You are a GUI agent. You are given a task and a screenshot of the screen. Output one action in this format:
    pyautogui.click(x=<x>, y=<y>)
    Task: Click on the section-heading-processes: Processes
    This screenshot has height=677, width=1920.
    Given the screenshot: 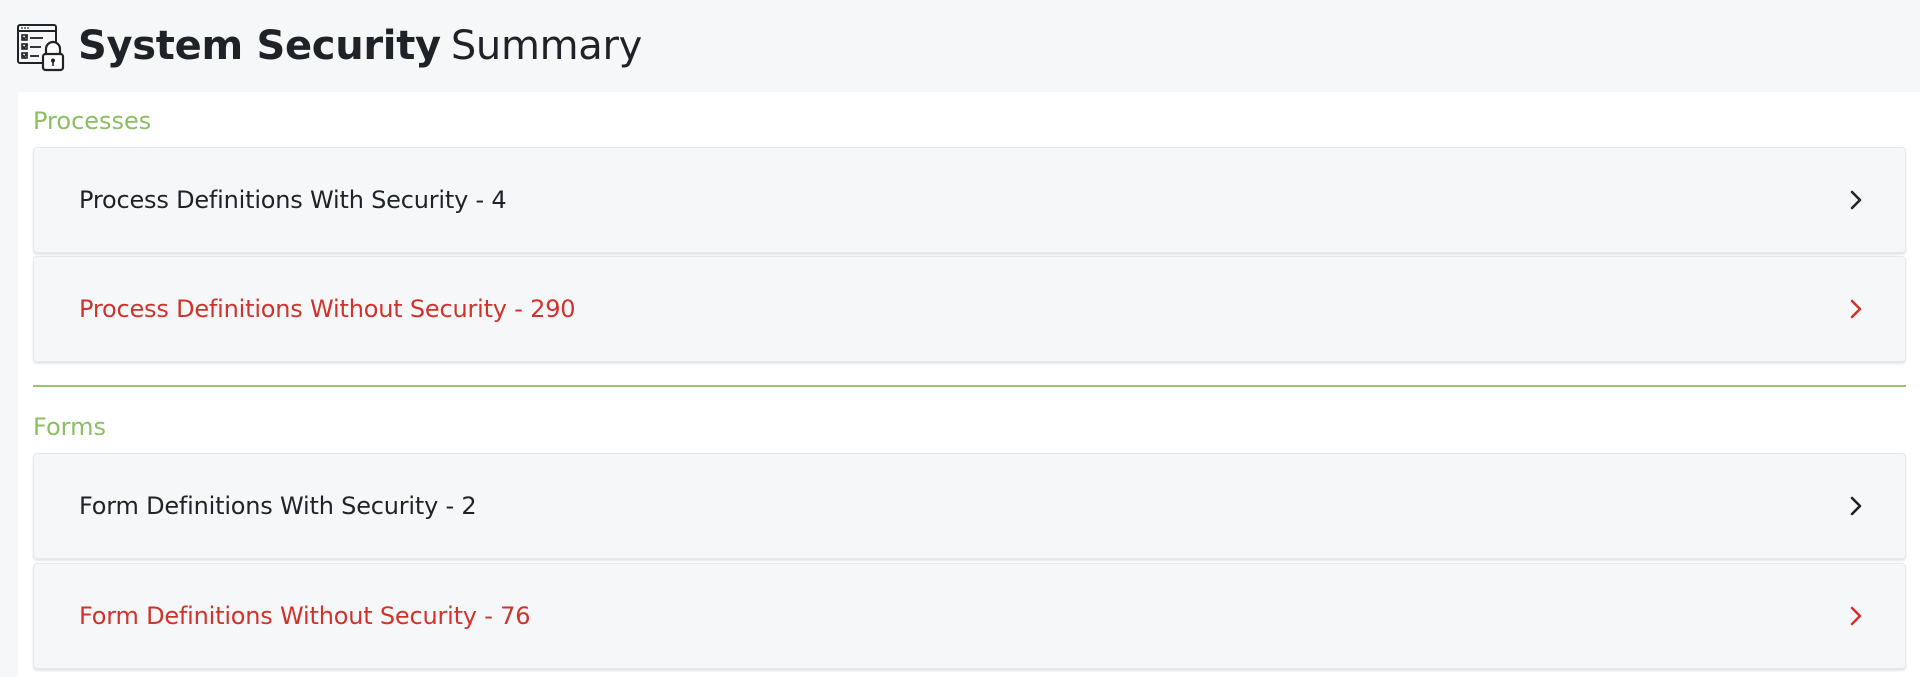 What is the action you would take?
    pyautogui.click(x=92, y=121)
    